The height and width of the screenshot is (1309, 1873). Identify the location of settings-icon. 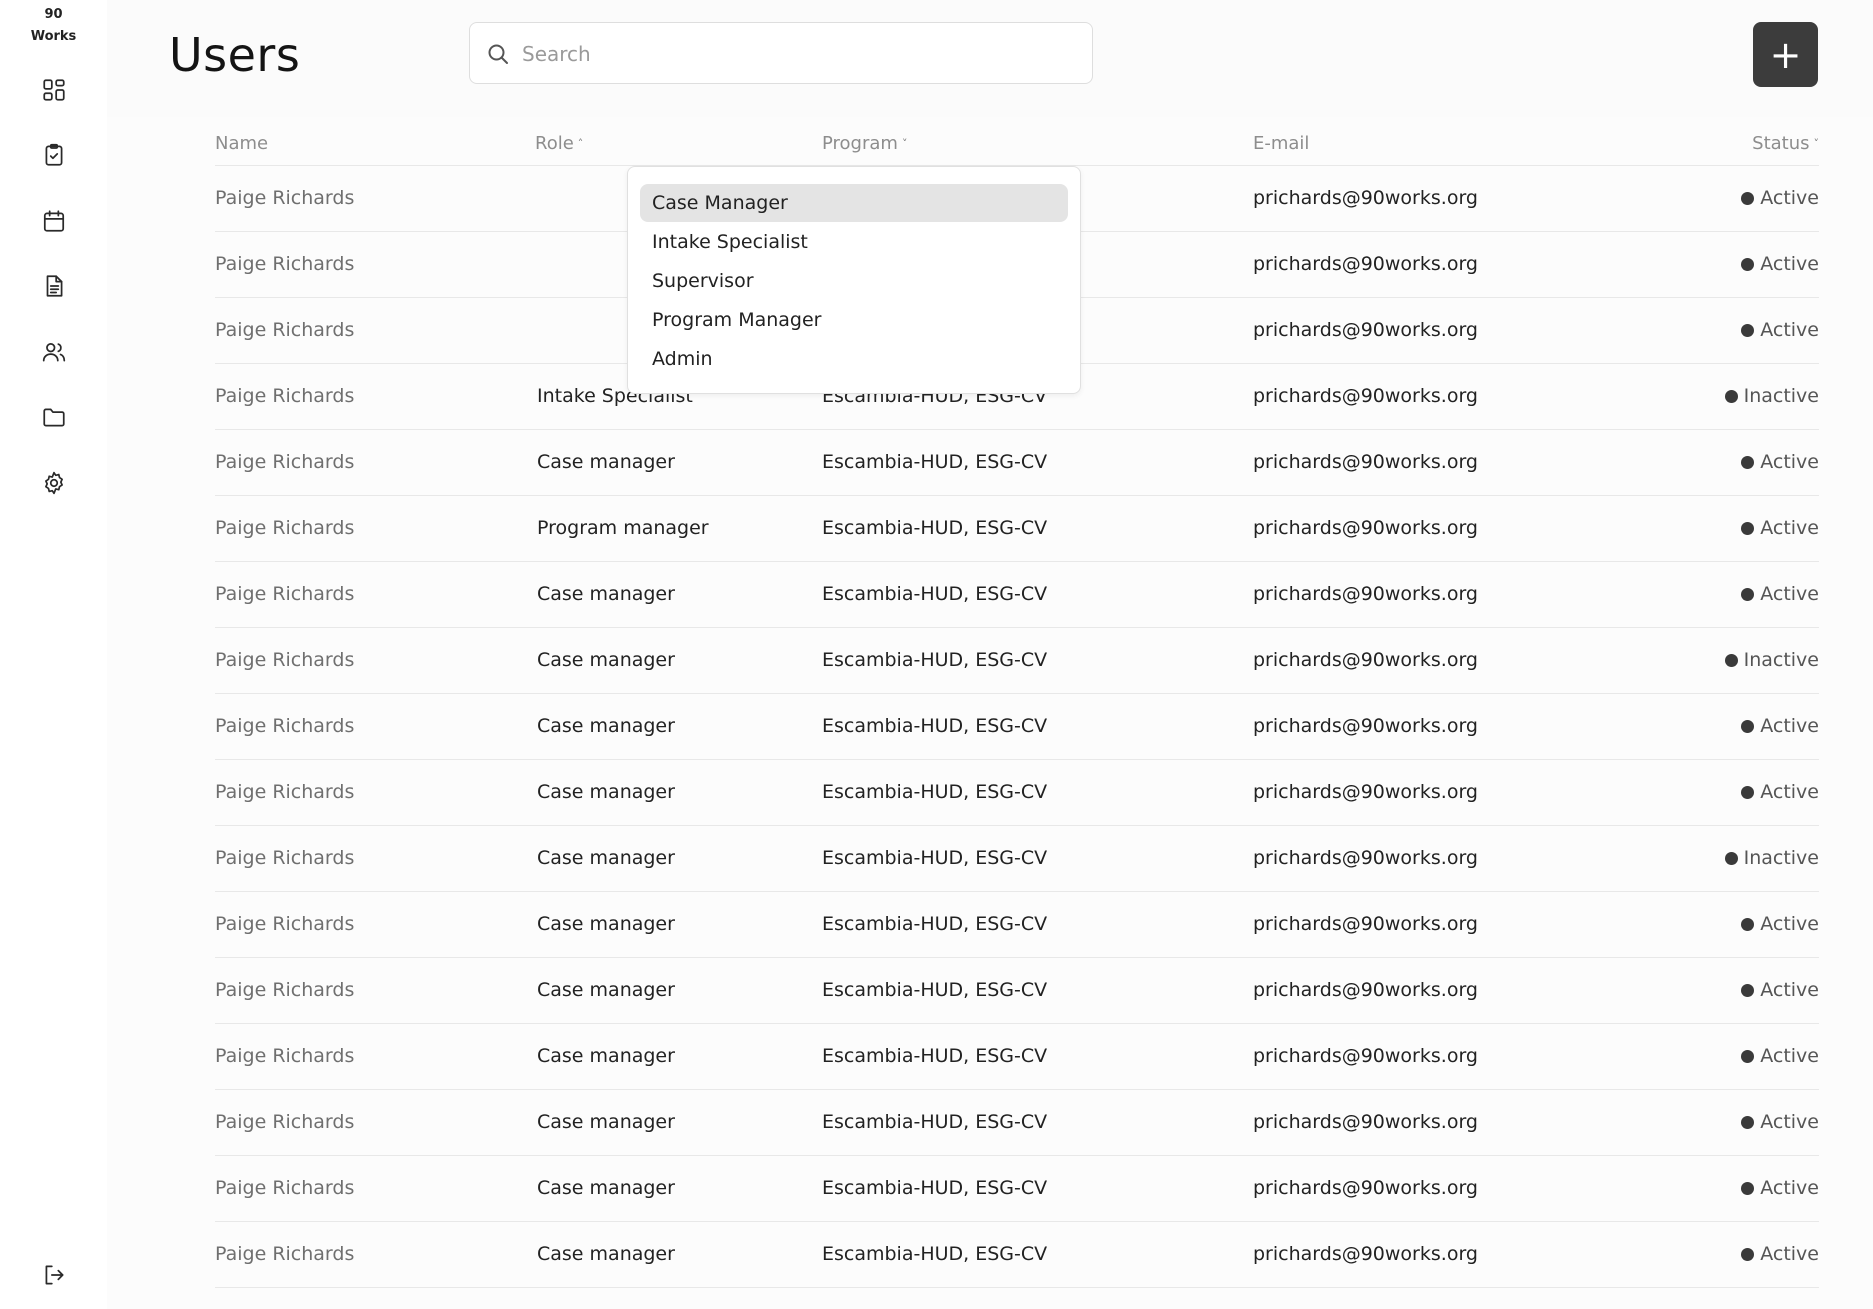
(54, 483).